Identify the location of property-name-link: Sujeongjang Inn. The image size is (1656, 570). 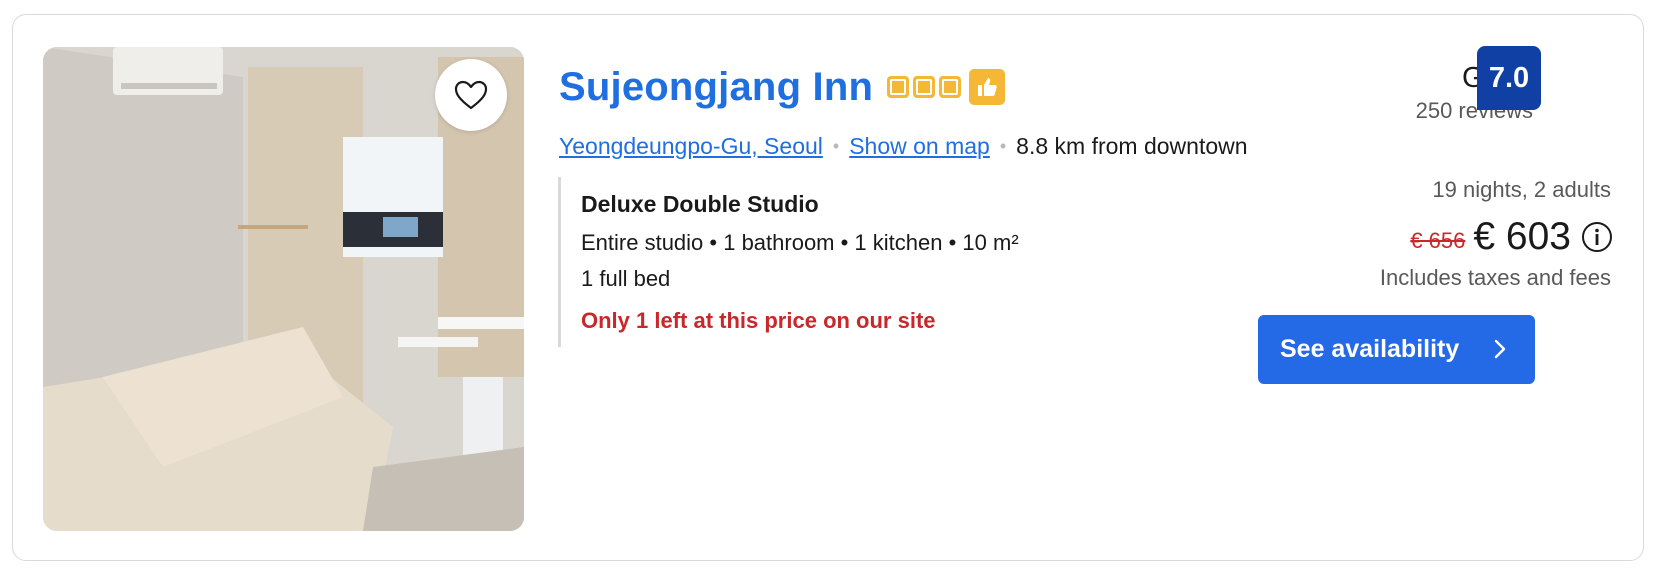
(716, 87).